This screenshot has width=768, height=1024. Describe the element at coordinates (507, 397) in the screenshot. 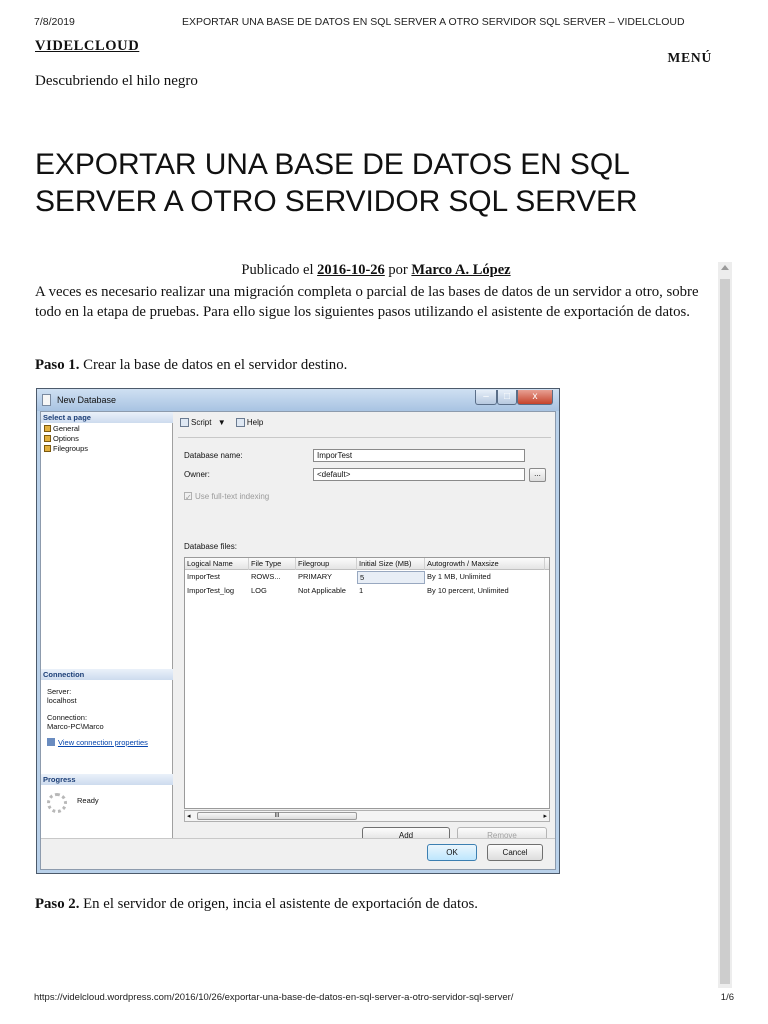

I see `maximize-icon: □` at that location.